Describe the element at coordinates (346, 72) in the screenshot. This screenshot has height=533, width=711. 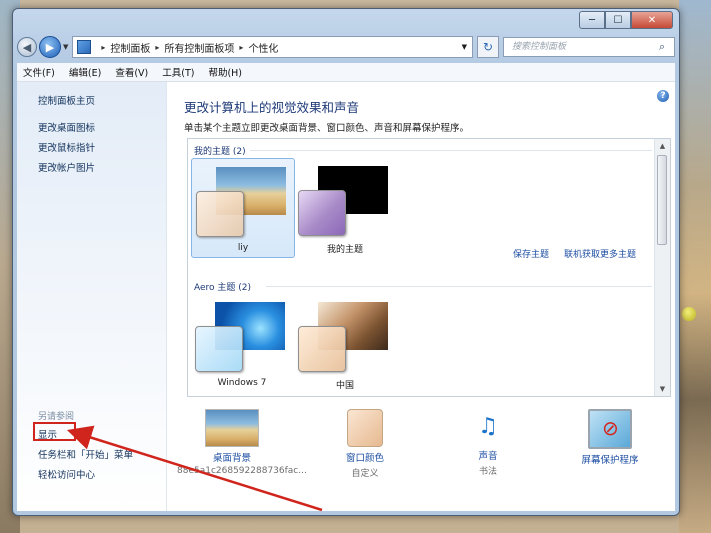
I see `menu-bar: 文件(F) 编辑(E) 查看(V) 工具(T) 帮助(H)` at that location.